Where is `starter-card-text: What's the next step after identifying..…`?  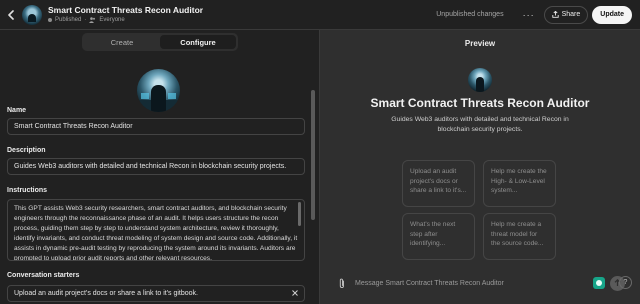 starter-card-text: What's the next step after identifying..… is located at coordinates (433, 234).